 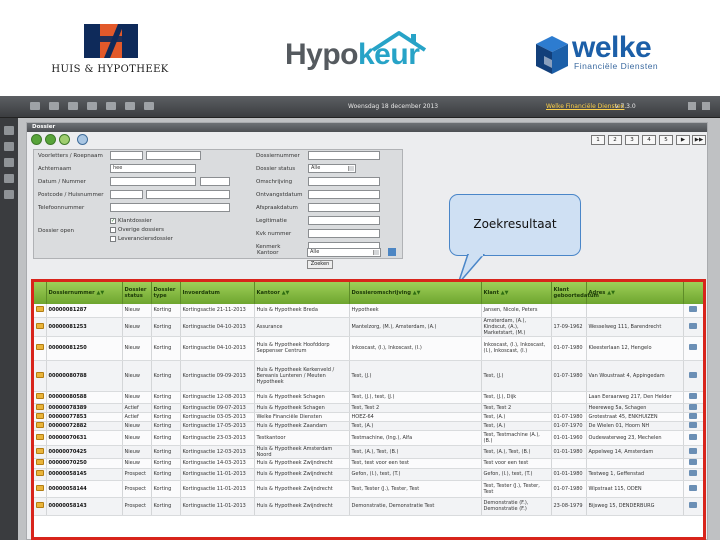 What do you see at coordinates (344, 220) in the screenshot?
I see `legitimatie-input` at bounding box center [344, 220].